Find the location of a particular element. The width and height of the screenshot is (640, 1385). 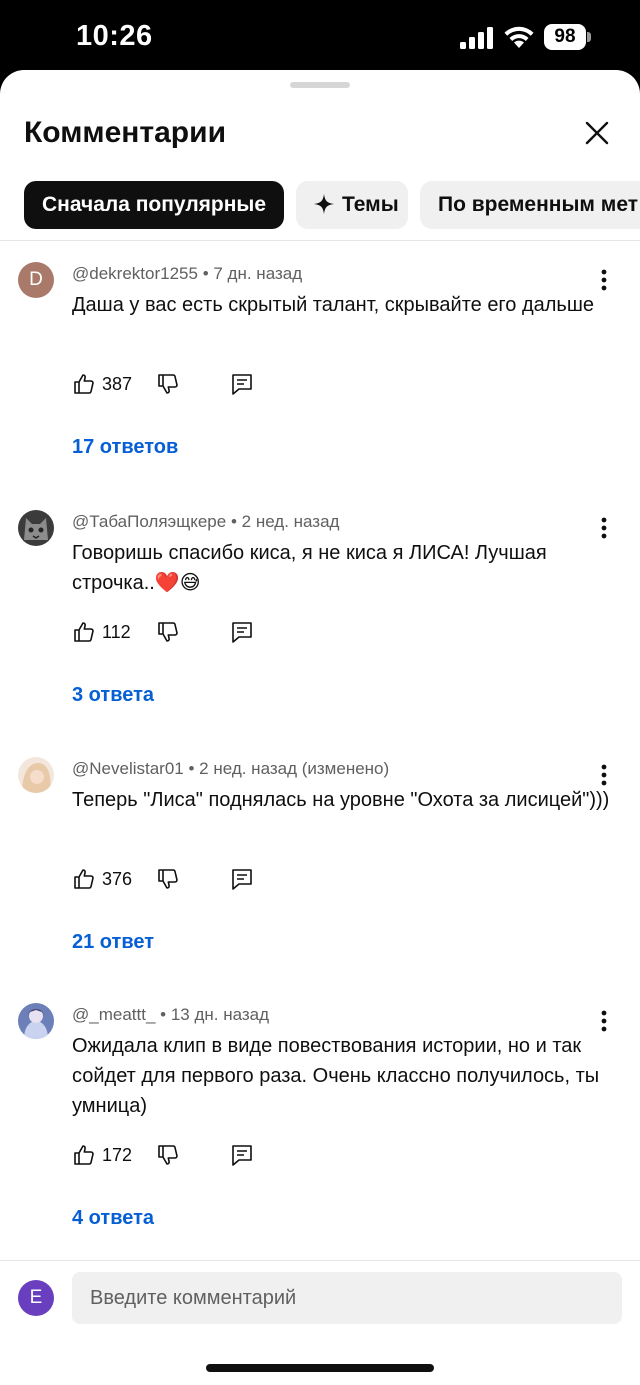

cellular-signal-icon is located at coordinates (476, 38).